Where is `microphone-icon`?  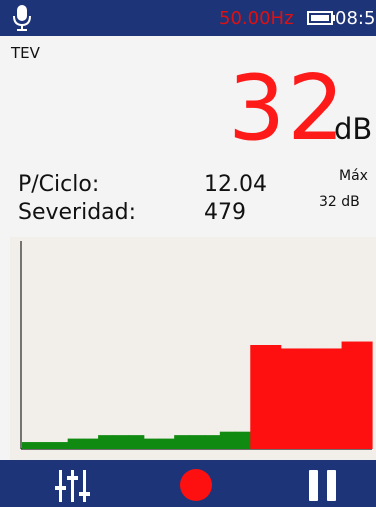
microphone-icon is located at coordinates (22, 18).